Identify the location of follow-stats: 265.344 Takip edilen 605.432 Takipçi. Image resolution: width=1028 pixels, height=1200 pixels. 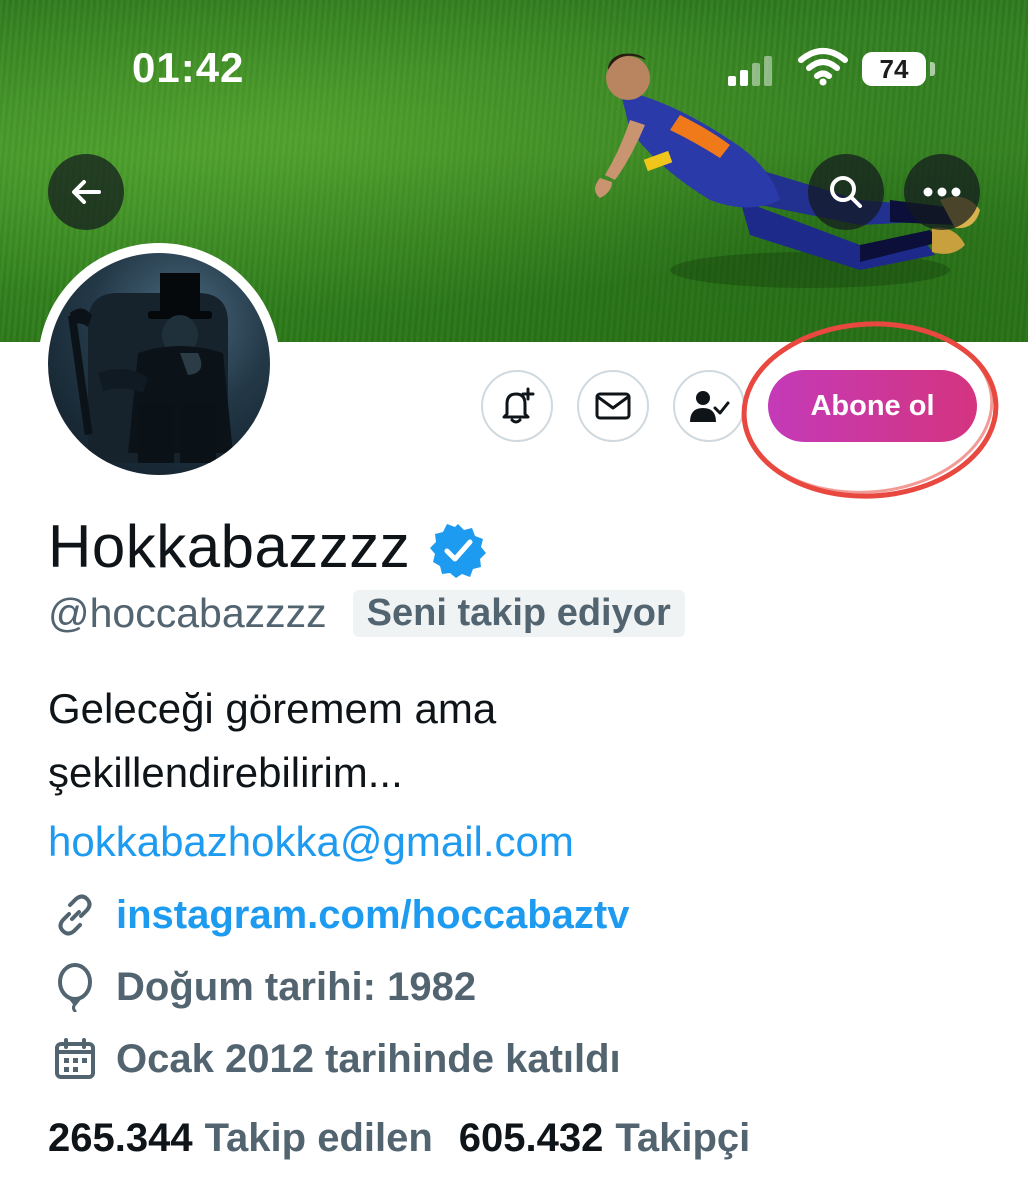
(399, 1138).